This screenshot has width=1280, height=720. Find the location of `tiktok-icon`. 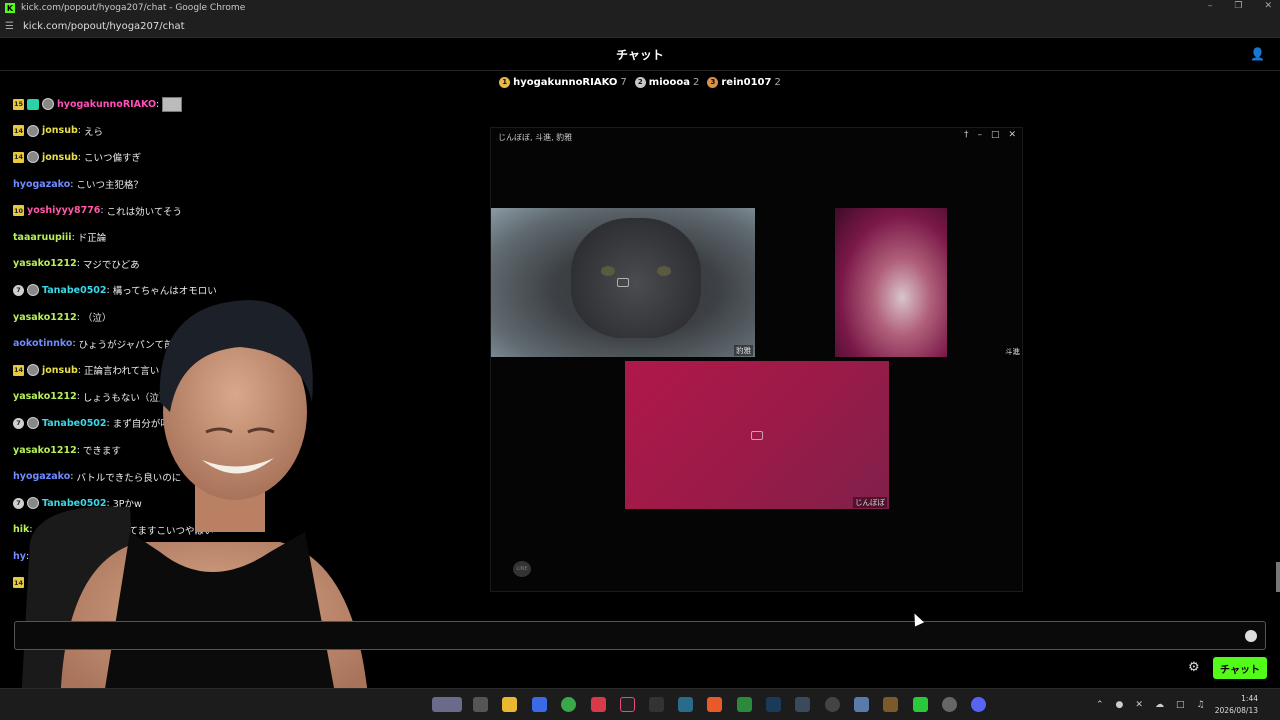

tiktok-icon is located at coordinates (627, 704).